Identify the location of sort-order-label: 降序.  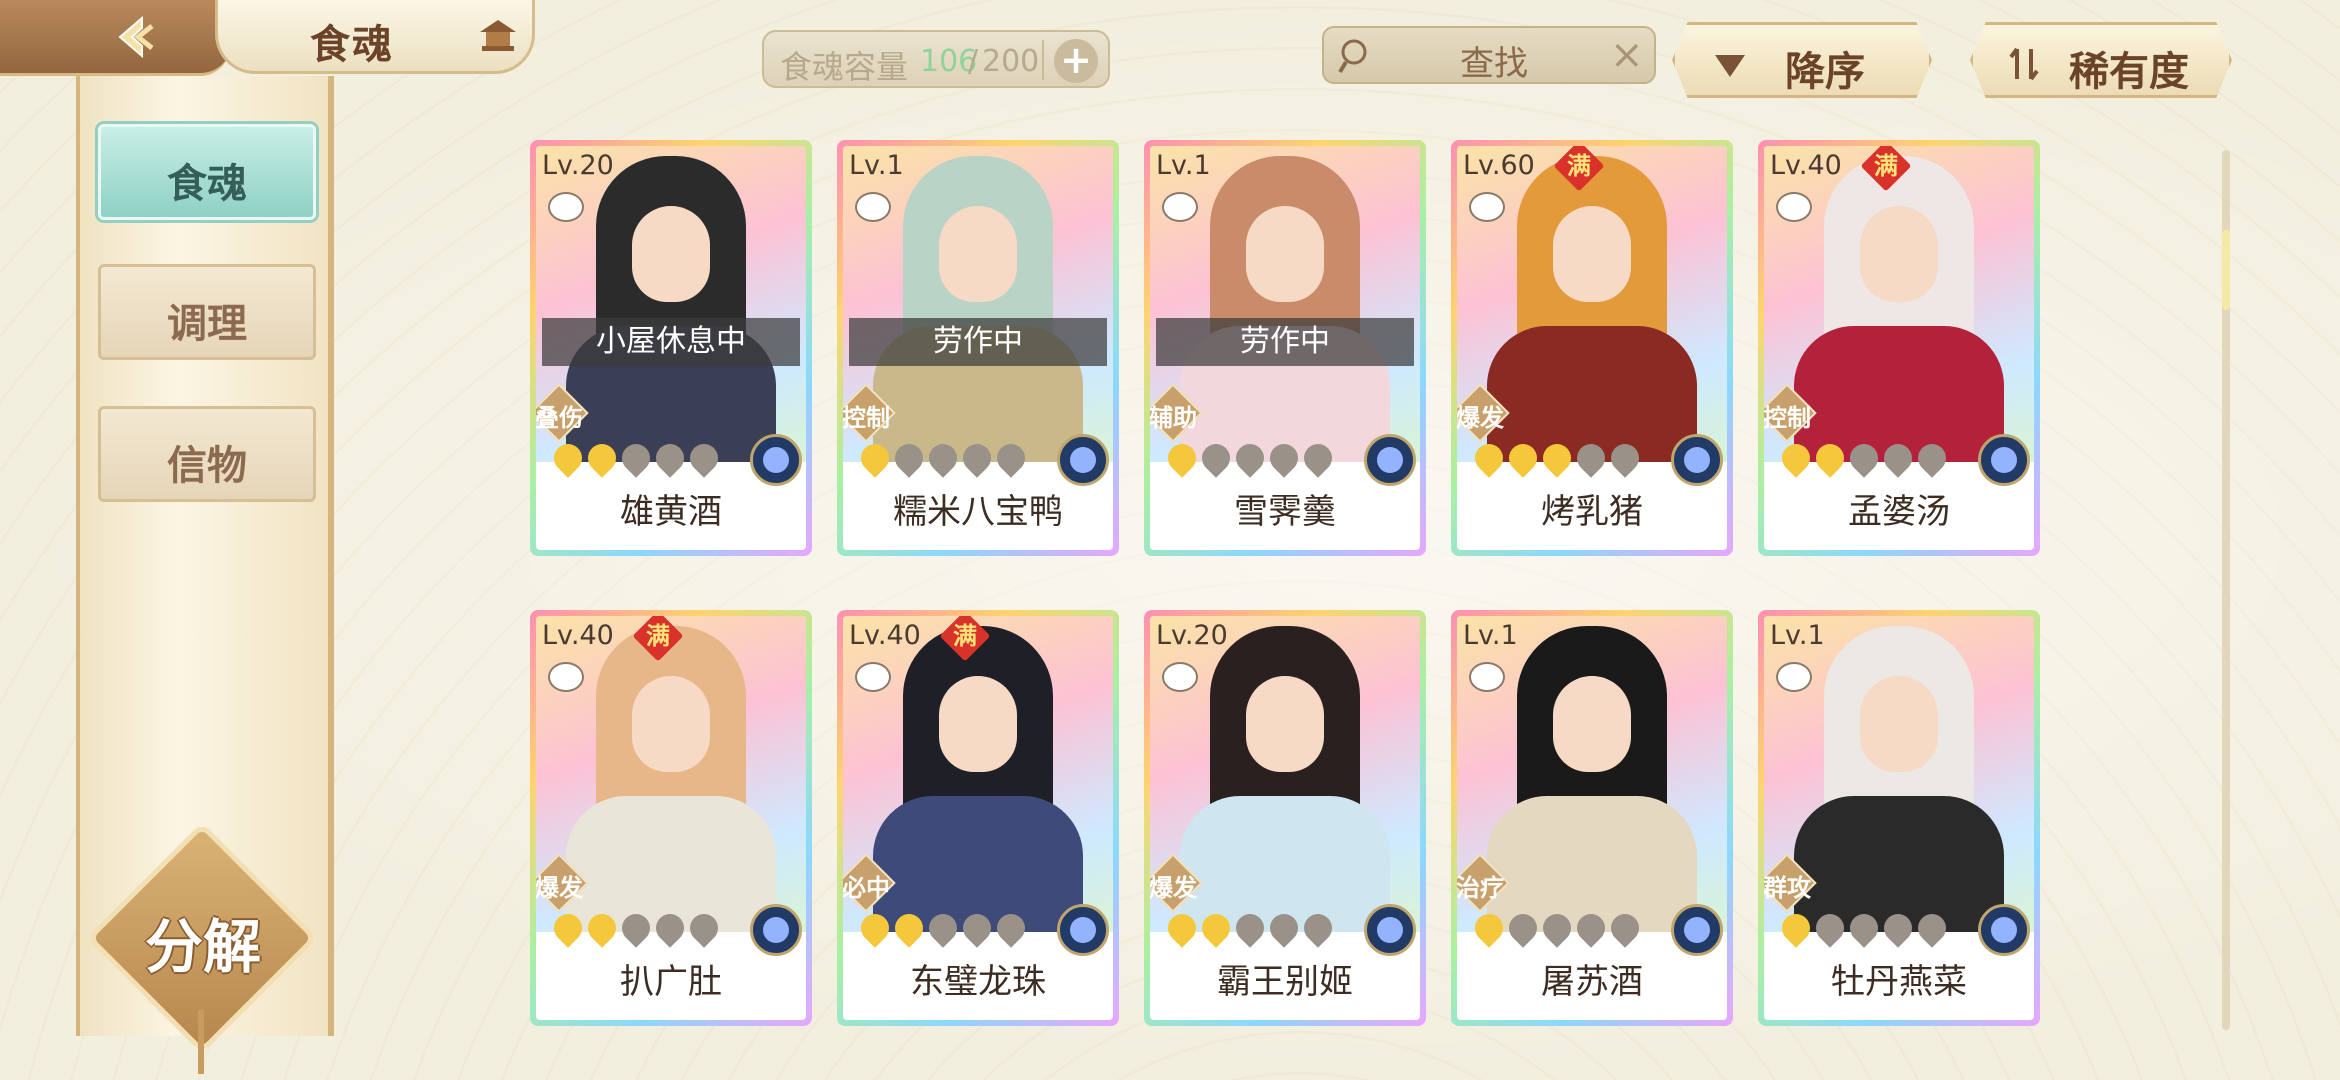
(1825, 72).